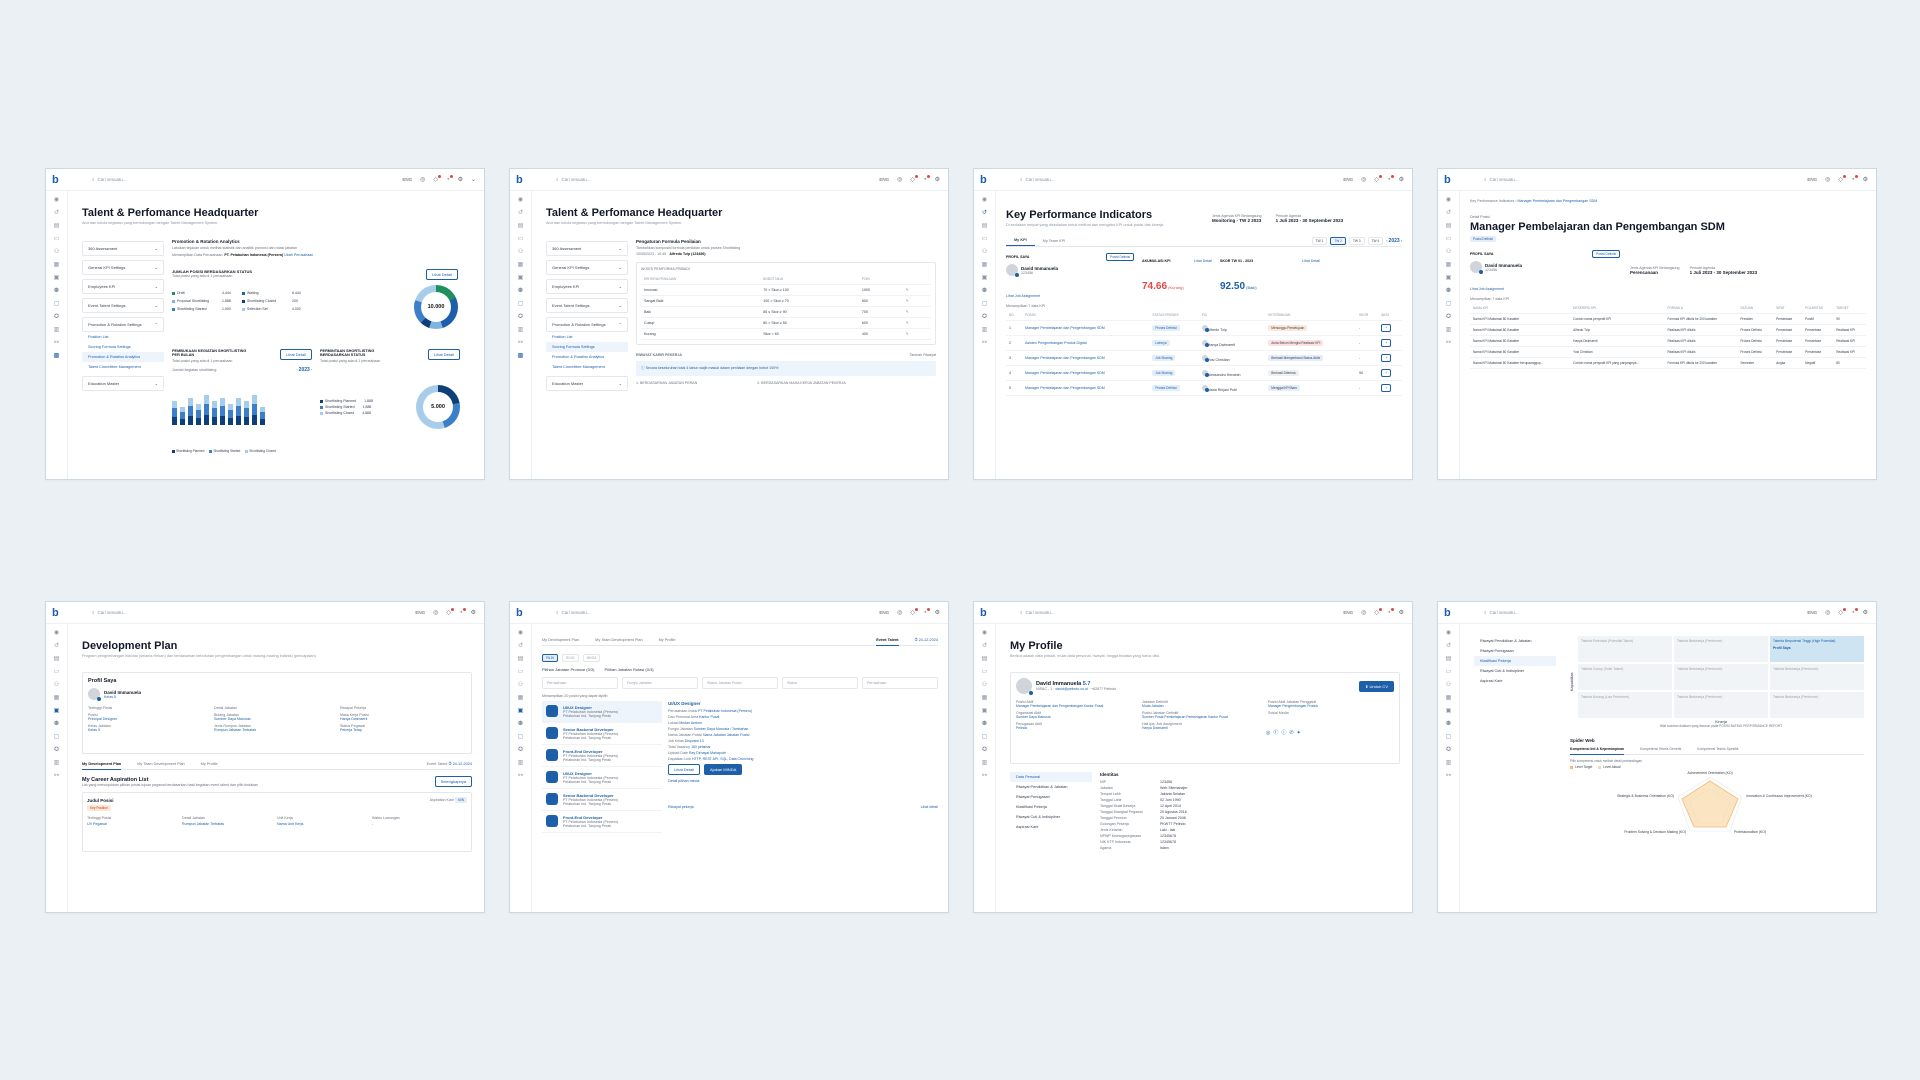 This screenshot has width=1920, height=1080. I want to click on tab-specific-competency: Kompetensi Teknis Spesifik, so click(1717, 749).